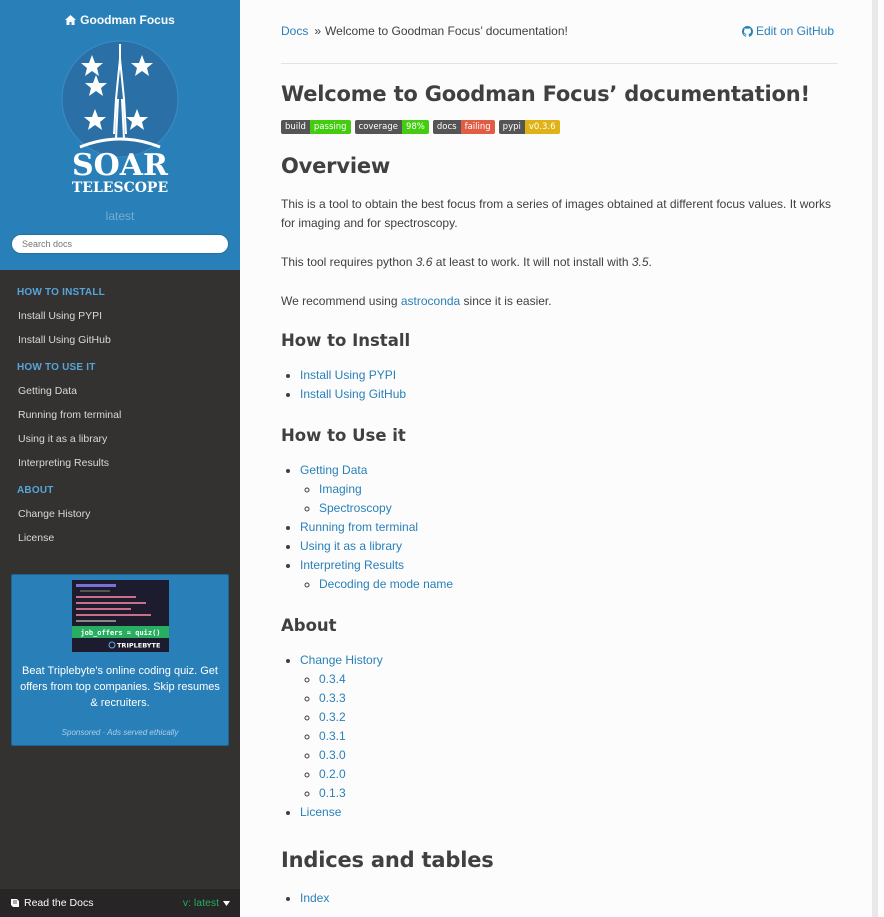 The width and height of the screenshot is (884, 917). I want to click on link-getting-data: Getting Data, so click(333, 470).